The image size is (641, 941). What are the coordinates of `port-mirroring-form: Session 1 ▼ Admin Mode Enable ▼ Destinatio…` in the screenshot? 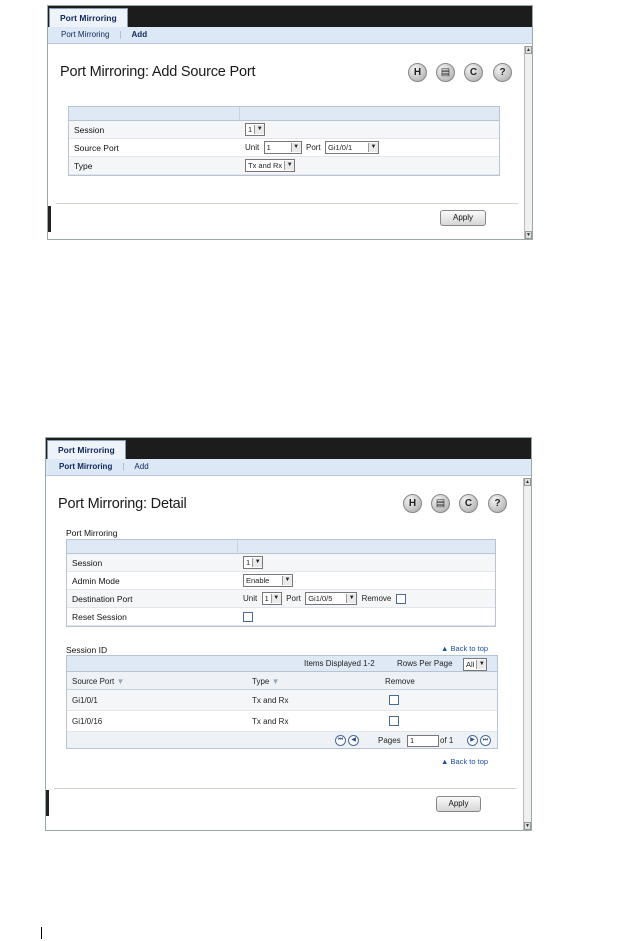 It's located at (281, 583).